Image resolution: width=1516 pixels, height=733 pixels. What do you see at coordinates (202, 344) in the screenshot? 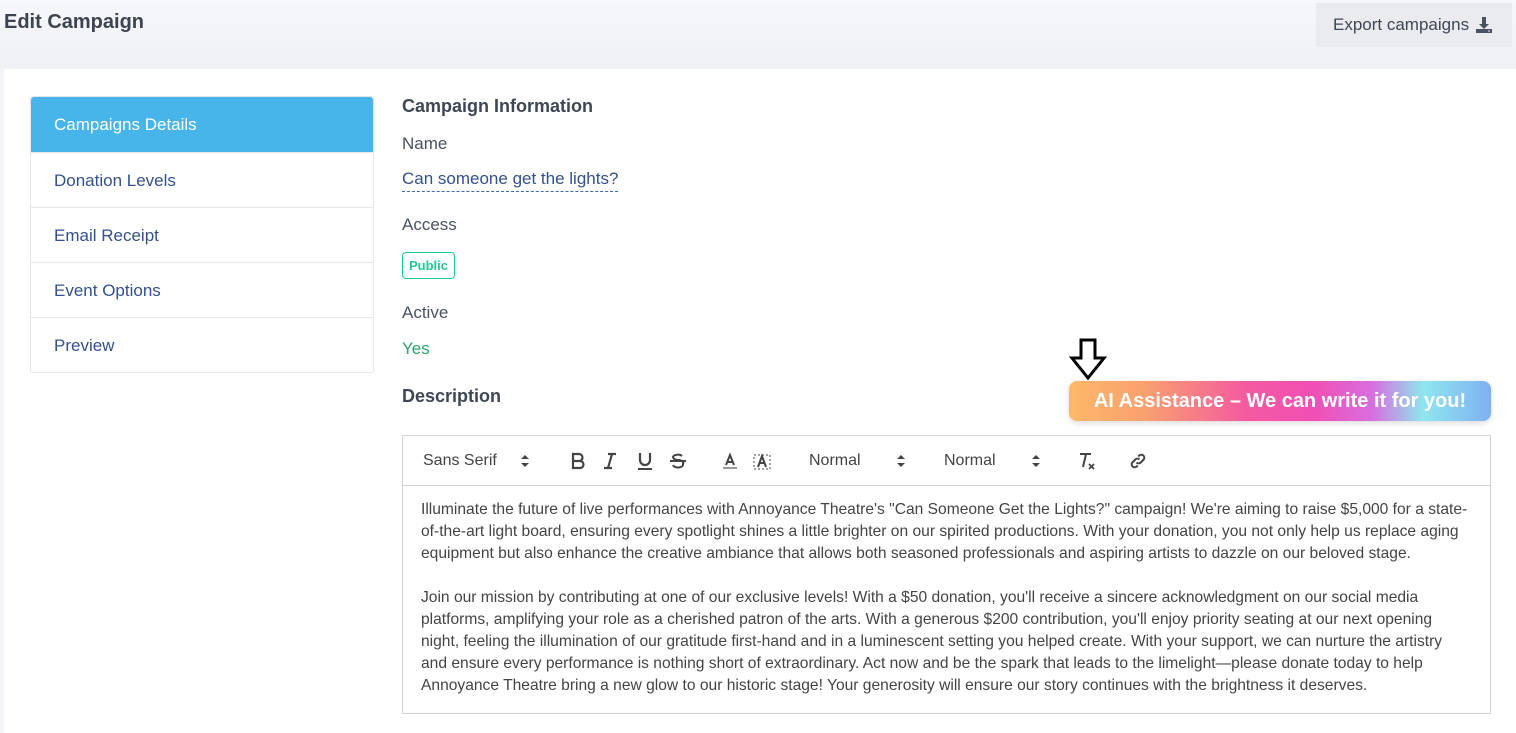
I see `sidebar-item-preview: Preview` at bounding box center [202, 344].